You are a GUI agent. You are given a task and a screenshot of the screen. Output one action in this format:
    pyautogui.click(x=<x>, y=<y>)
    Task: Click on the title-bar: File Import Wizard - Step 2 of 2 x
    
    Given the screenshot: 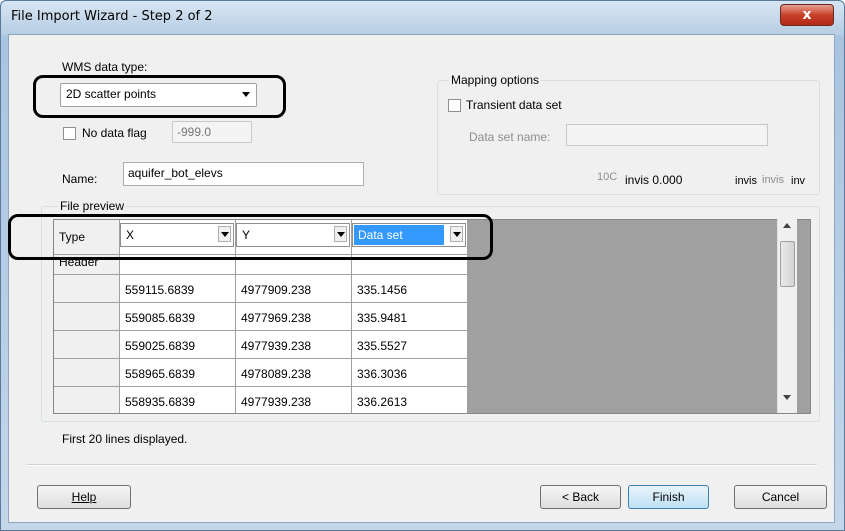 What is the action you would take?
    pyautogui.click(x=422, y=18)
    